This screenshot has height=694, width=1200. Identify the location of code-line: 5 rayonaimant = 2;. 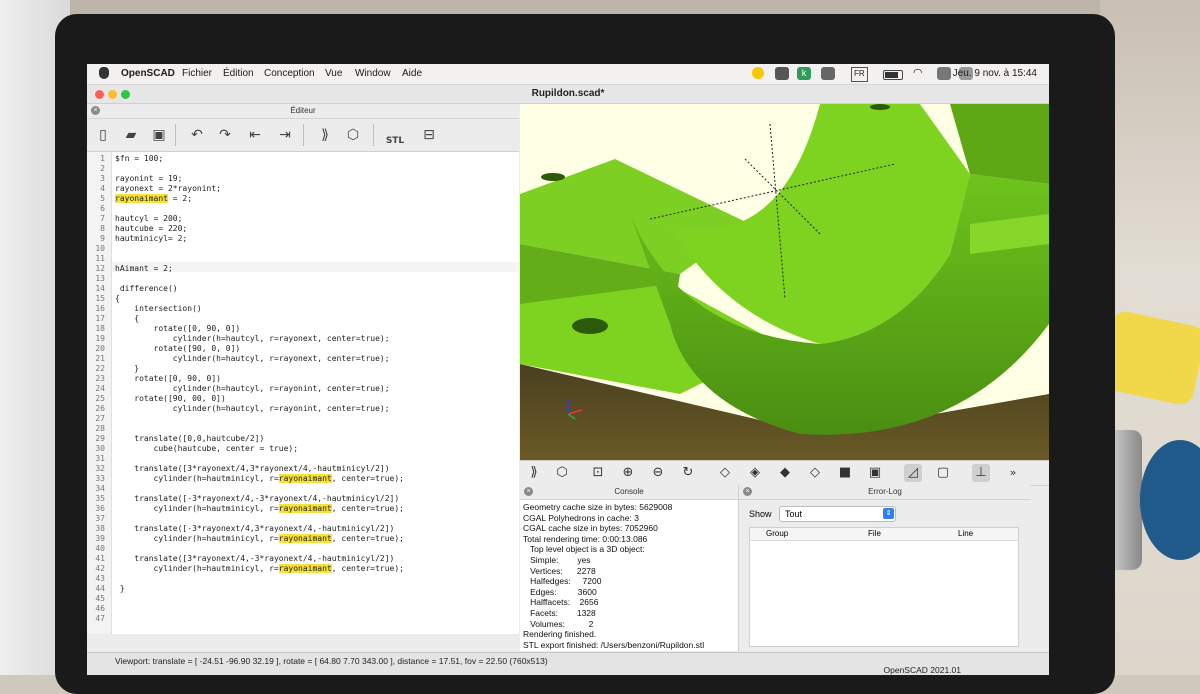
(139, 199).